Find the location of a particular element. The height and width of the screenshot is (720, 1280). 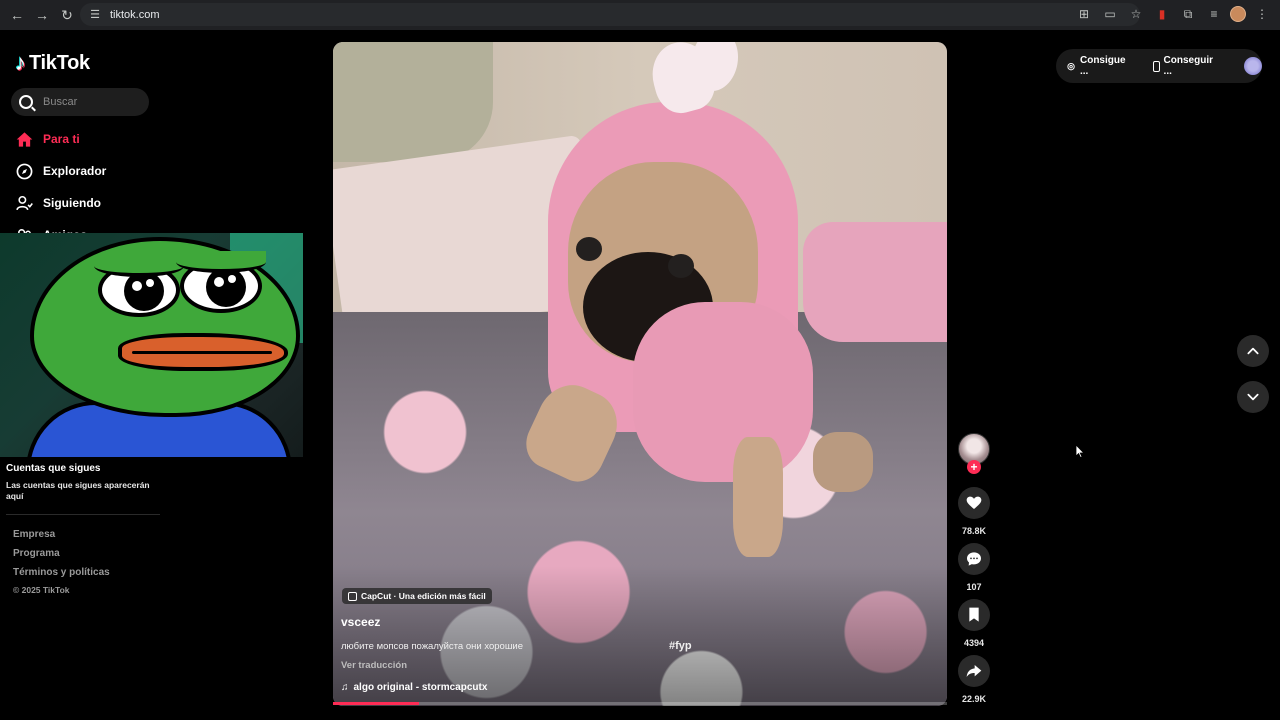

logo-text: TikTok is located at coordinates (59, 62).